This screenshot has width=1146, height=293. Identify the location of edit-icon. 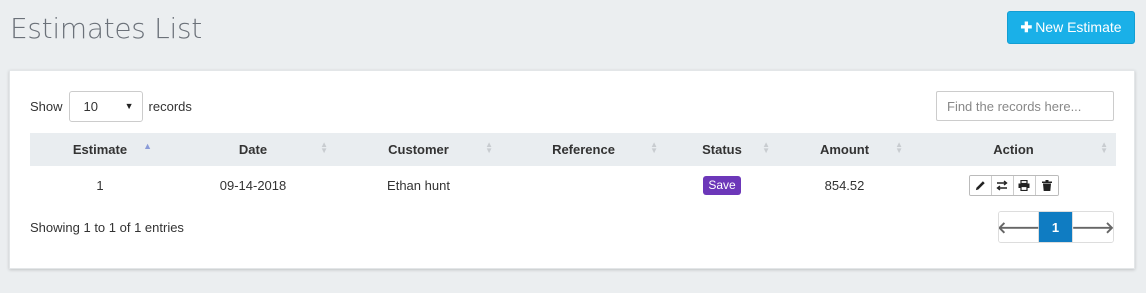
(980, 185).